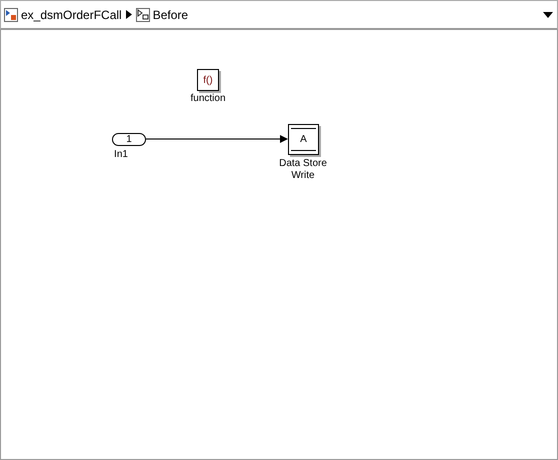  I want to click on block-label: In1, so click(121, 155).